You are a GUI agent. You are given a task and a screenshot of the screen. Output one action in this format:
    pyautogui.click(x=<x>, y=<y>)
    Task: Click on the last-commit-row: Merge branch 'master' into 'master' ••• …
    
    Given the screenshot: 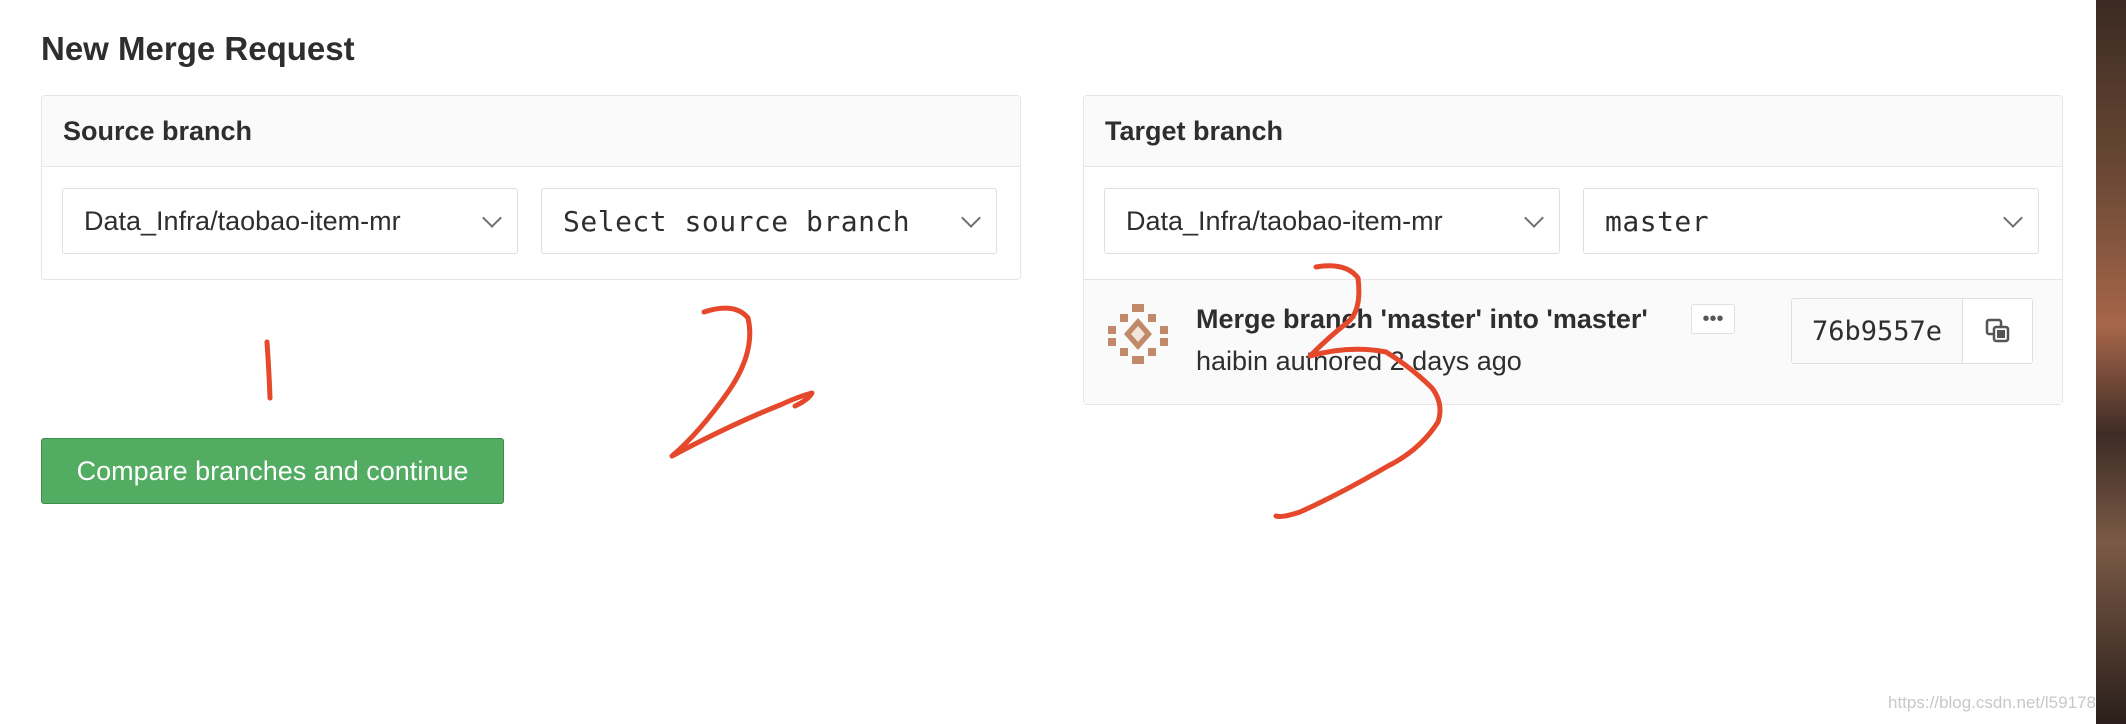 What is the action you would take?
    pyautogui.click(x=1573, y=341)
    